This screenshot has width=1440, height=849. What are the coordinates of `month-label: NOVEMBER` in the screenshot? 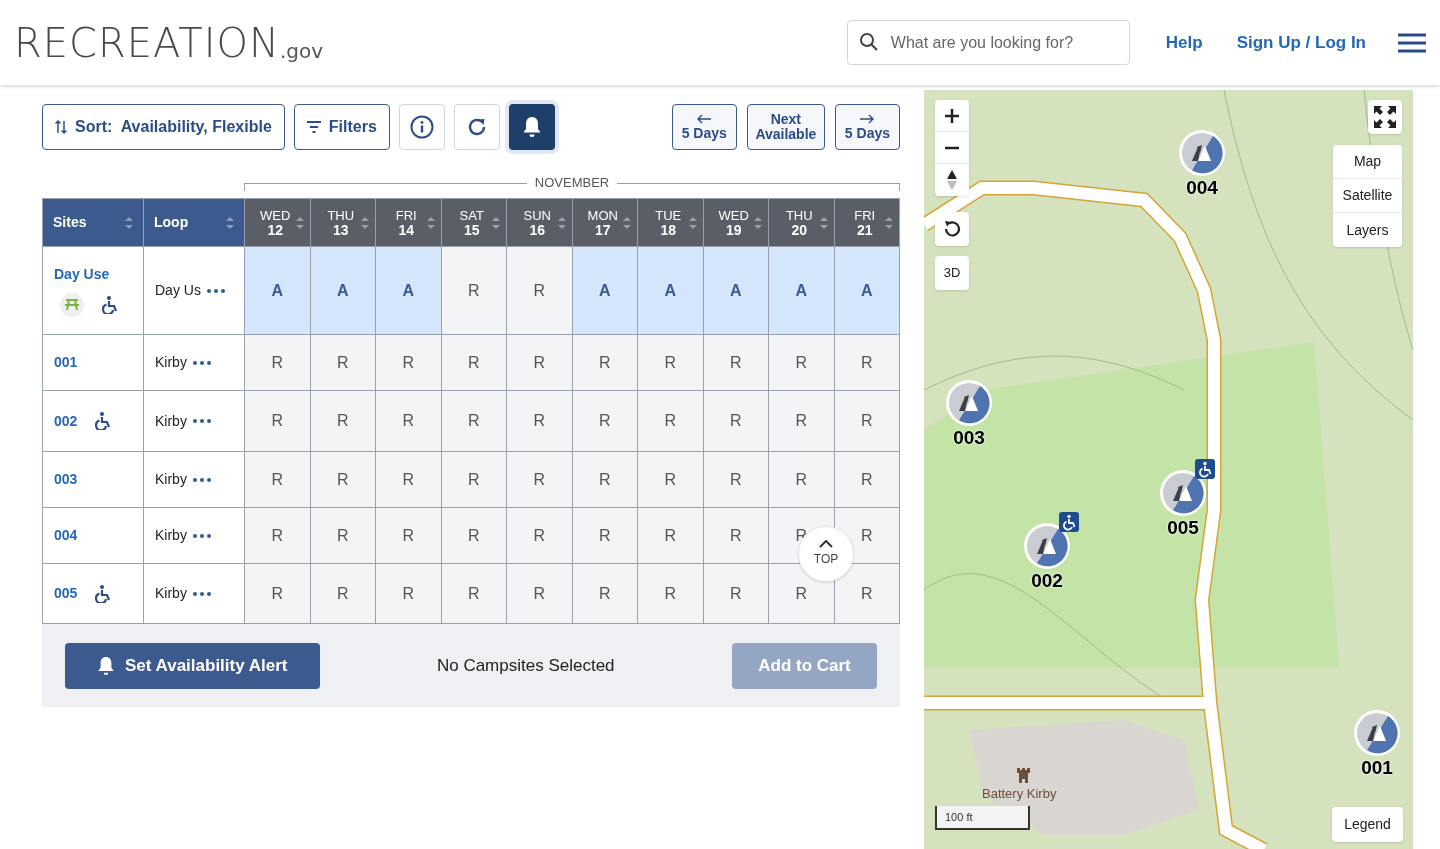 It's located at (572, 183).